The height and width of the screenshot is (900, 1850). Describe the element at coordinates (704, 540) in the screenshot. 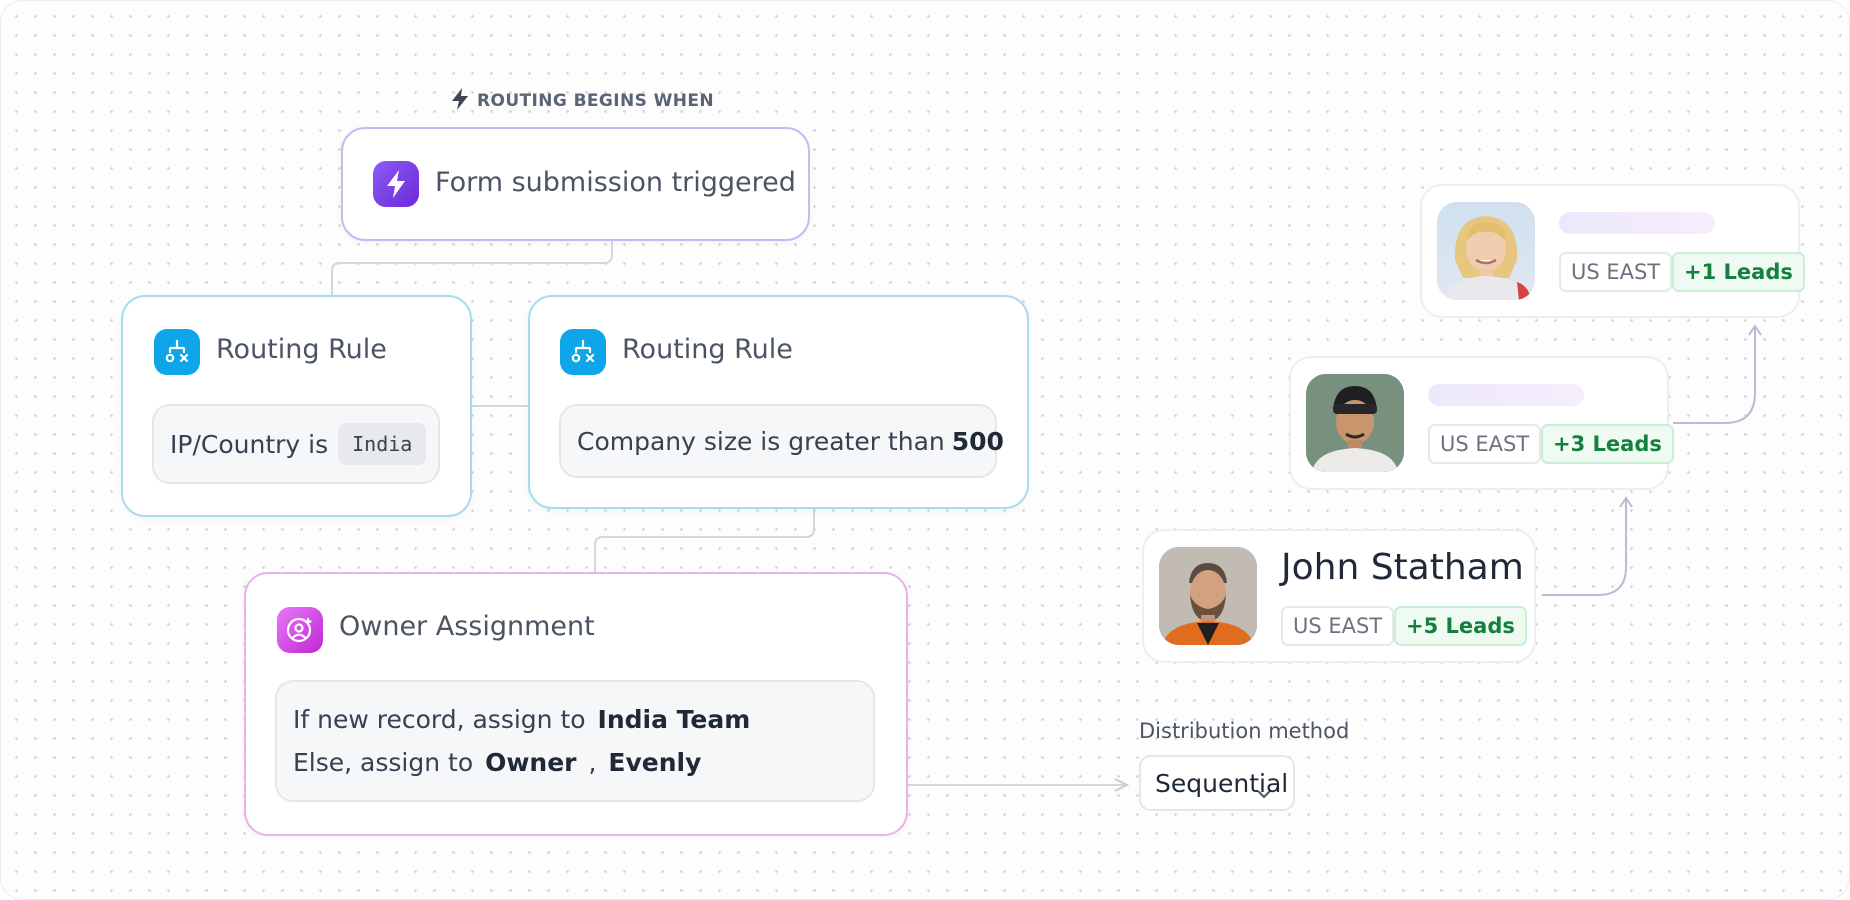

I see `rule-to-owner-connector` at that location.